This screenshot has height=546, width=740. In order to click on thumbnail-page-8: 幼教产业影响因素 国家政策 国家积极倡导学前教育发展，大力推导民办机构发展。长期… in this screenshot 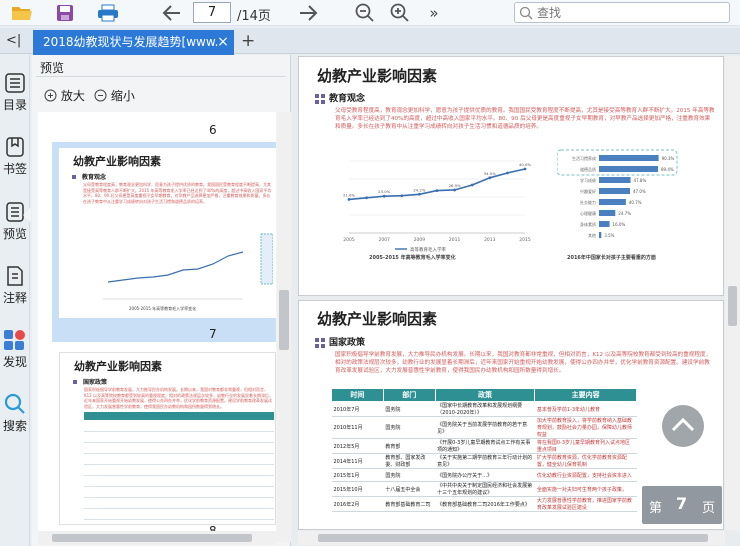, I will do `click(167, 438)`.